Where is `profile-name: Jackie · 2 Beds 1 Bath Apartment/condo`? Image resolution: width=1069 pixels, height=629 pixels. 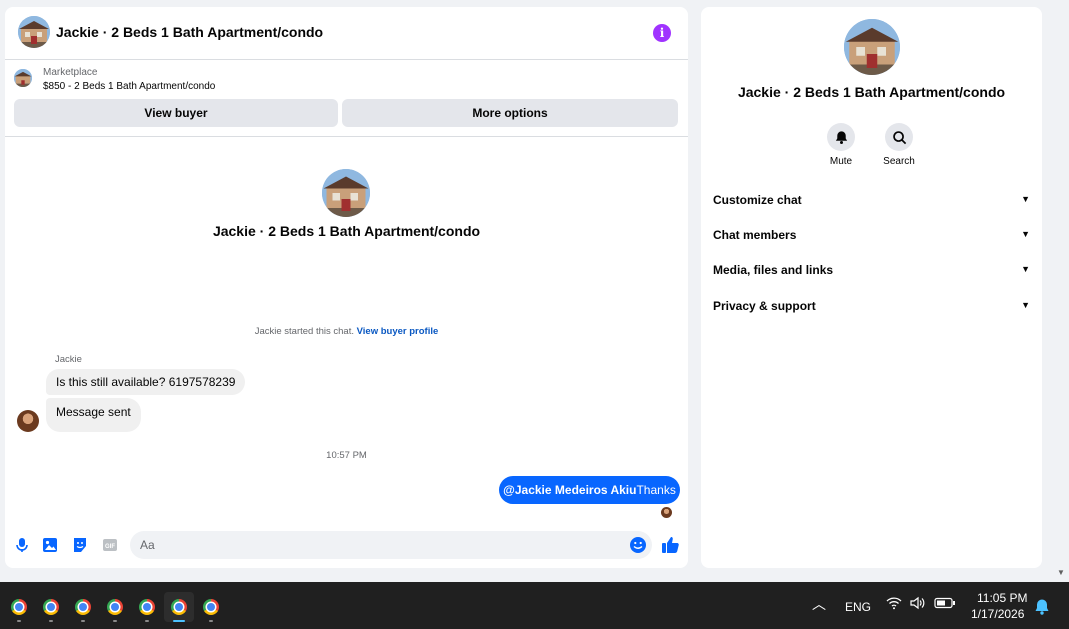 profile-name: Jackie · 2 Beds 1 Bath Apartment/condo is located at coordinates (346, 231).